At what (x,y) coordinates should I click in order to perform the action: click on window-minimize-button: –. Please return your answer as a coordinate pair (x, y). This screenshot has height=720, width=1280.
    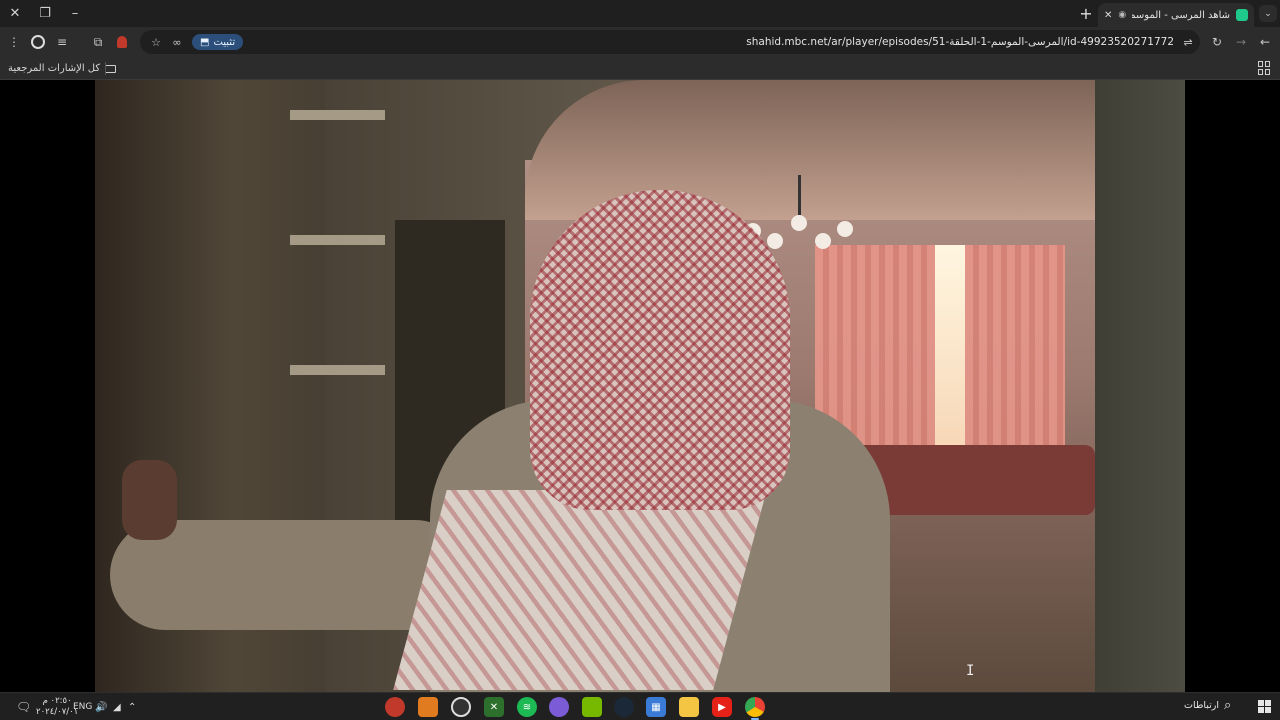
    Looking at the image, I should click on (75, 13).